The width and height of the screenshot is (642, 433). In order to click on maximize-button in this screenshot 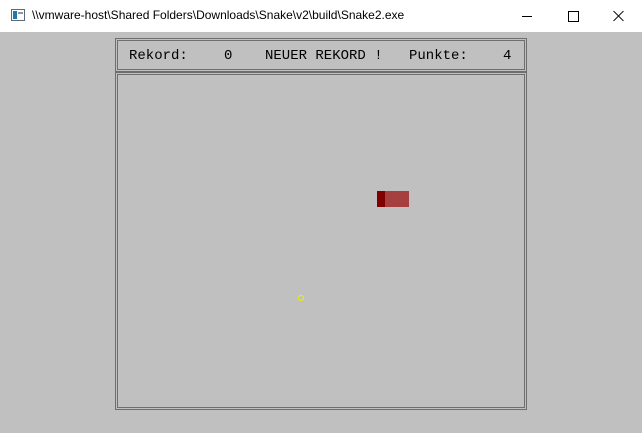, I will do `click(573, 16)`.